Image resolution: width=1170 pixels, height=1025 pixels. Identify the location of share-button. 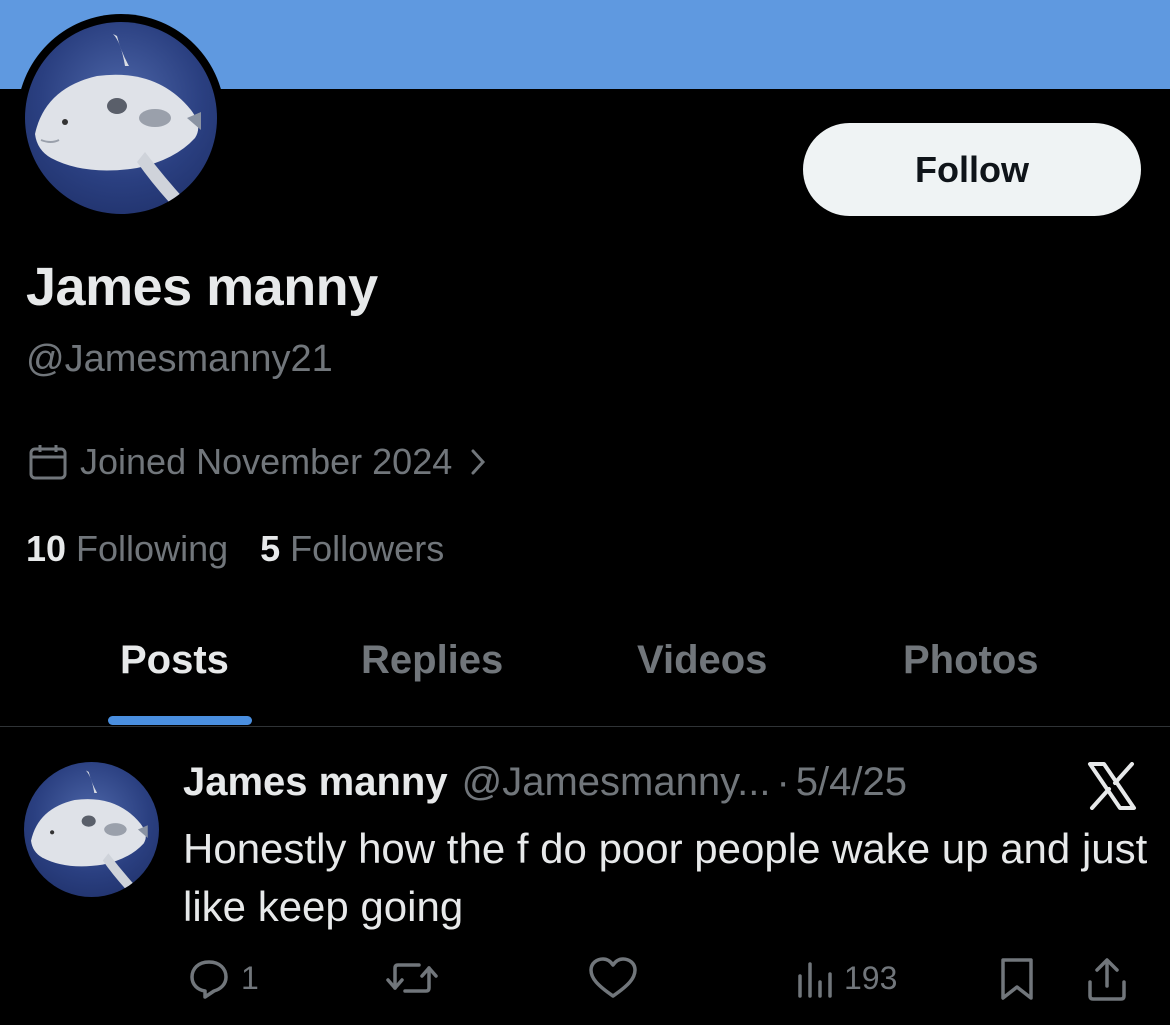
(1107, 979).